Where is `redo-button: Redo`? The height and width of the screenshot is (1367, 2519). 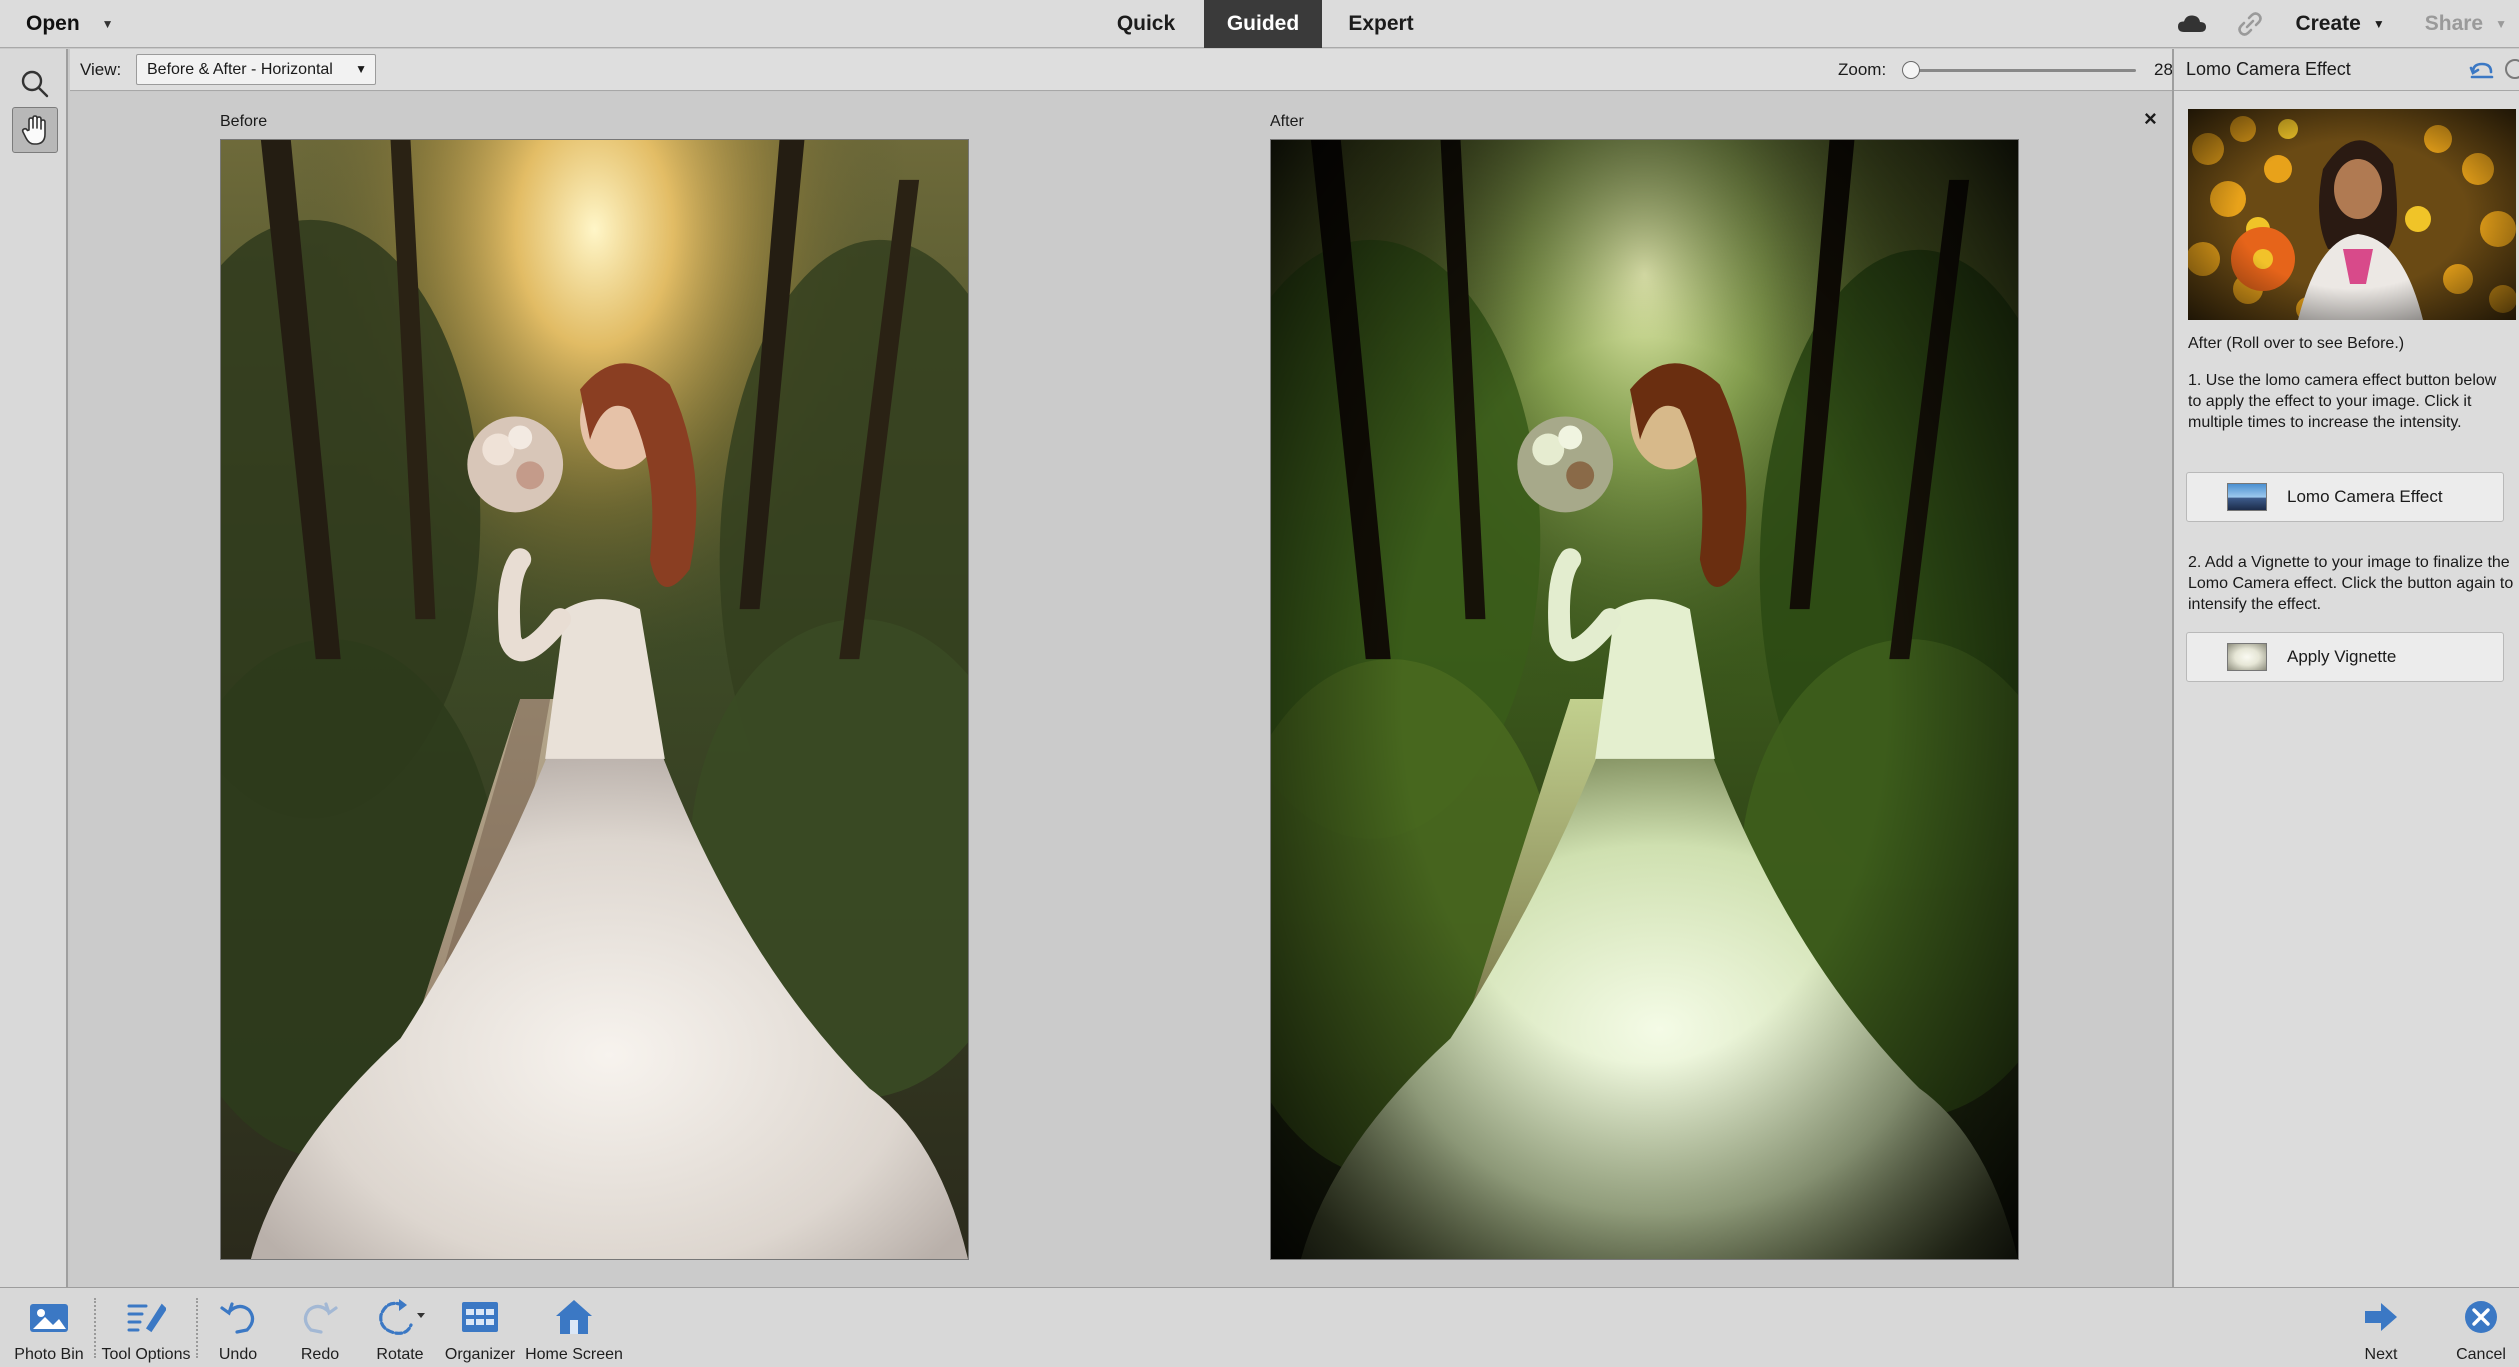 redo-button: Redo is located at coordinates (320, 1327).